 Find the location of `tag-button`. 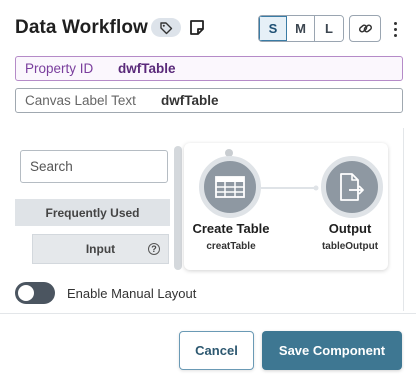

tag-button is located at coordinates (166, 27).